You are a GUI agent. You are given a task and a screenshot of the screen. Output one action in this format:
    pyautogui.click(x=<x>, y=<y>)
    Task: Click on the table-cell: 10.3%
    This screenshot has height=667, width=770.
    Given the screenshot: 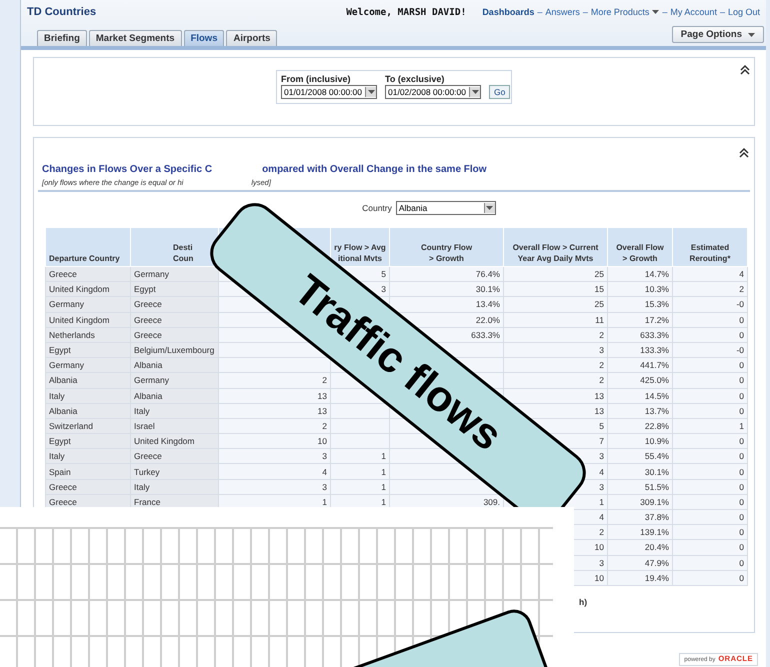 What is the action you would take?
    pyautogui.click(x=656, y=289)
    